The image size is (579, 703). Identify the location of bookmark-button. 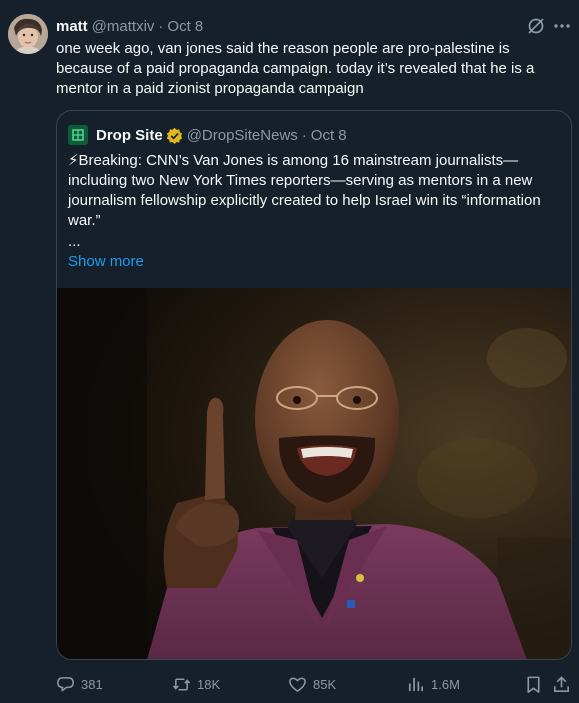
(536, 684).